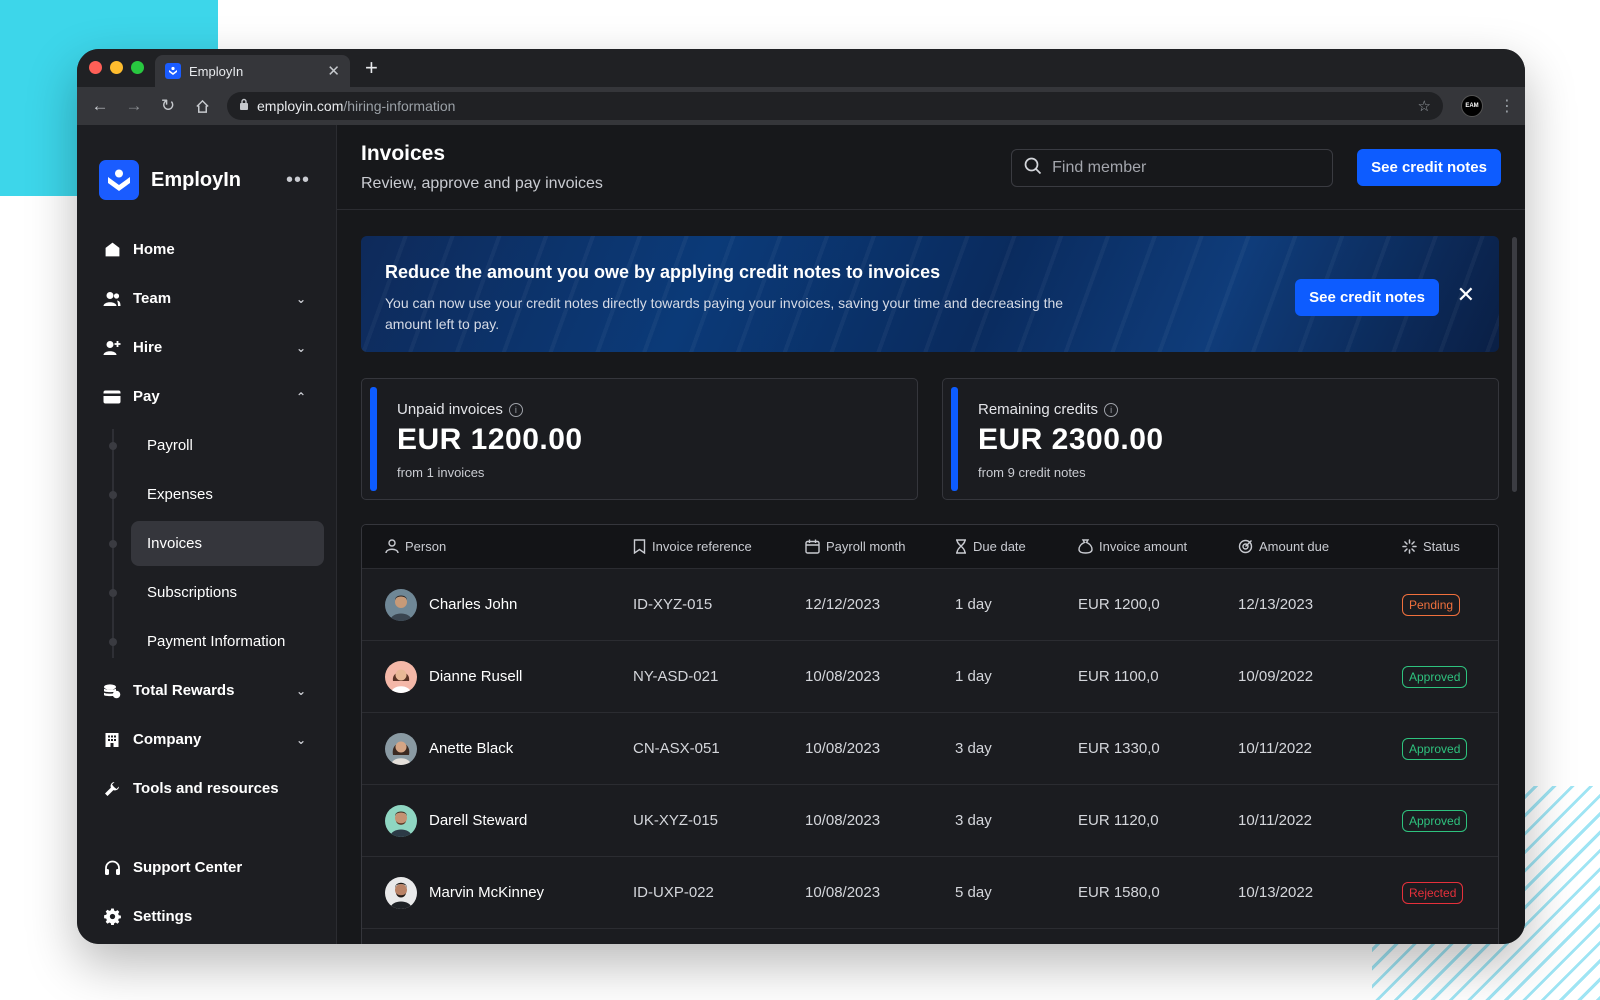  I want to click on brand-name: EmployIn, so click(196, 179).